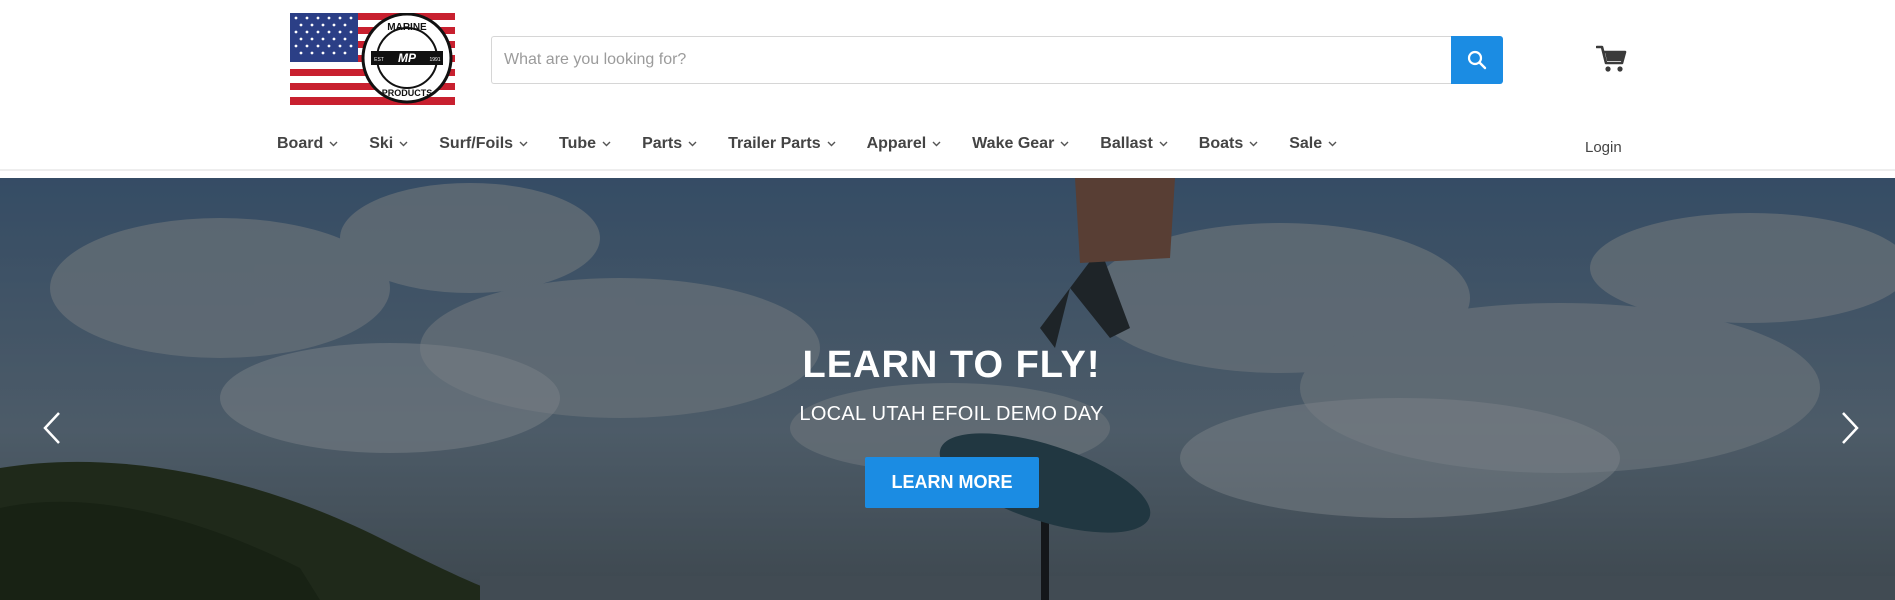 Image resolution: width=1895 pixels, height=600 pixels. I want to click on nav-item-label: Trailer Parts, so click(774, 143).